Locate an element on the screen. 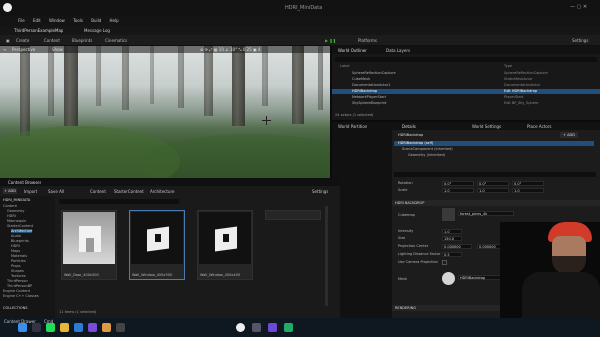  outliner-row: SkySphereBlueprint Edit BP_Sky_Sphere is located at coordinates (466, 103).